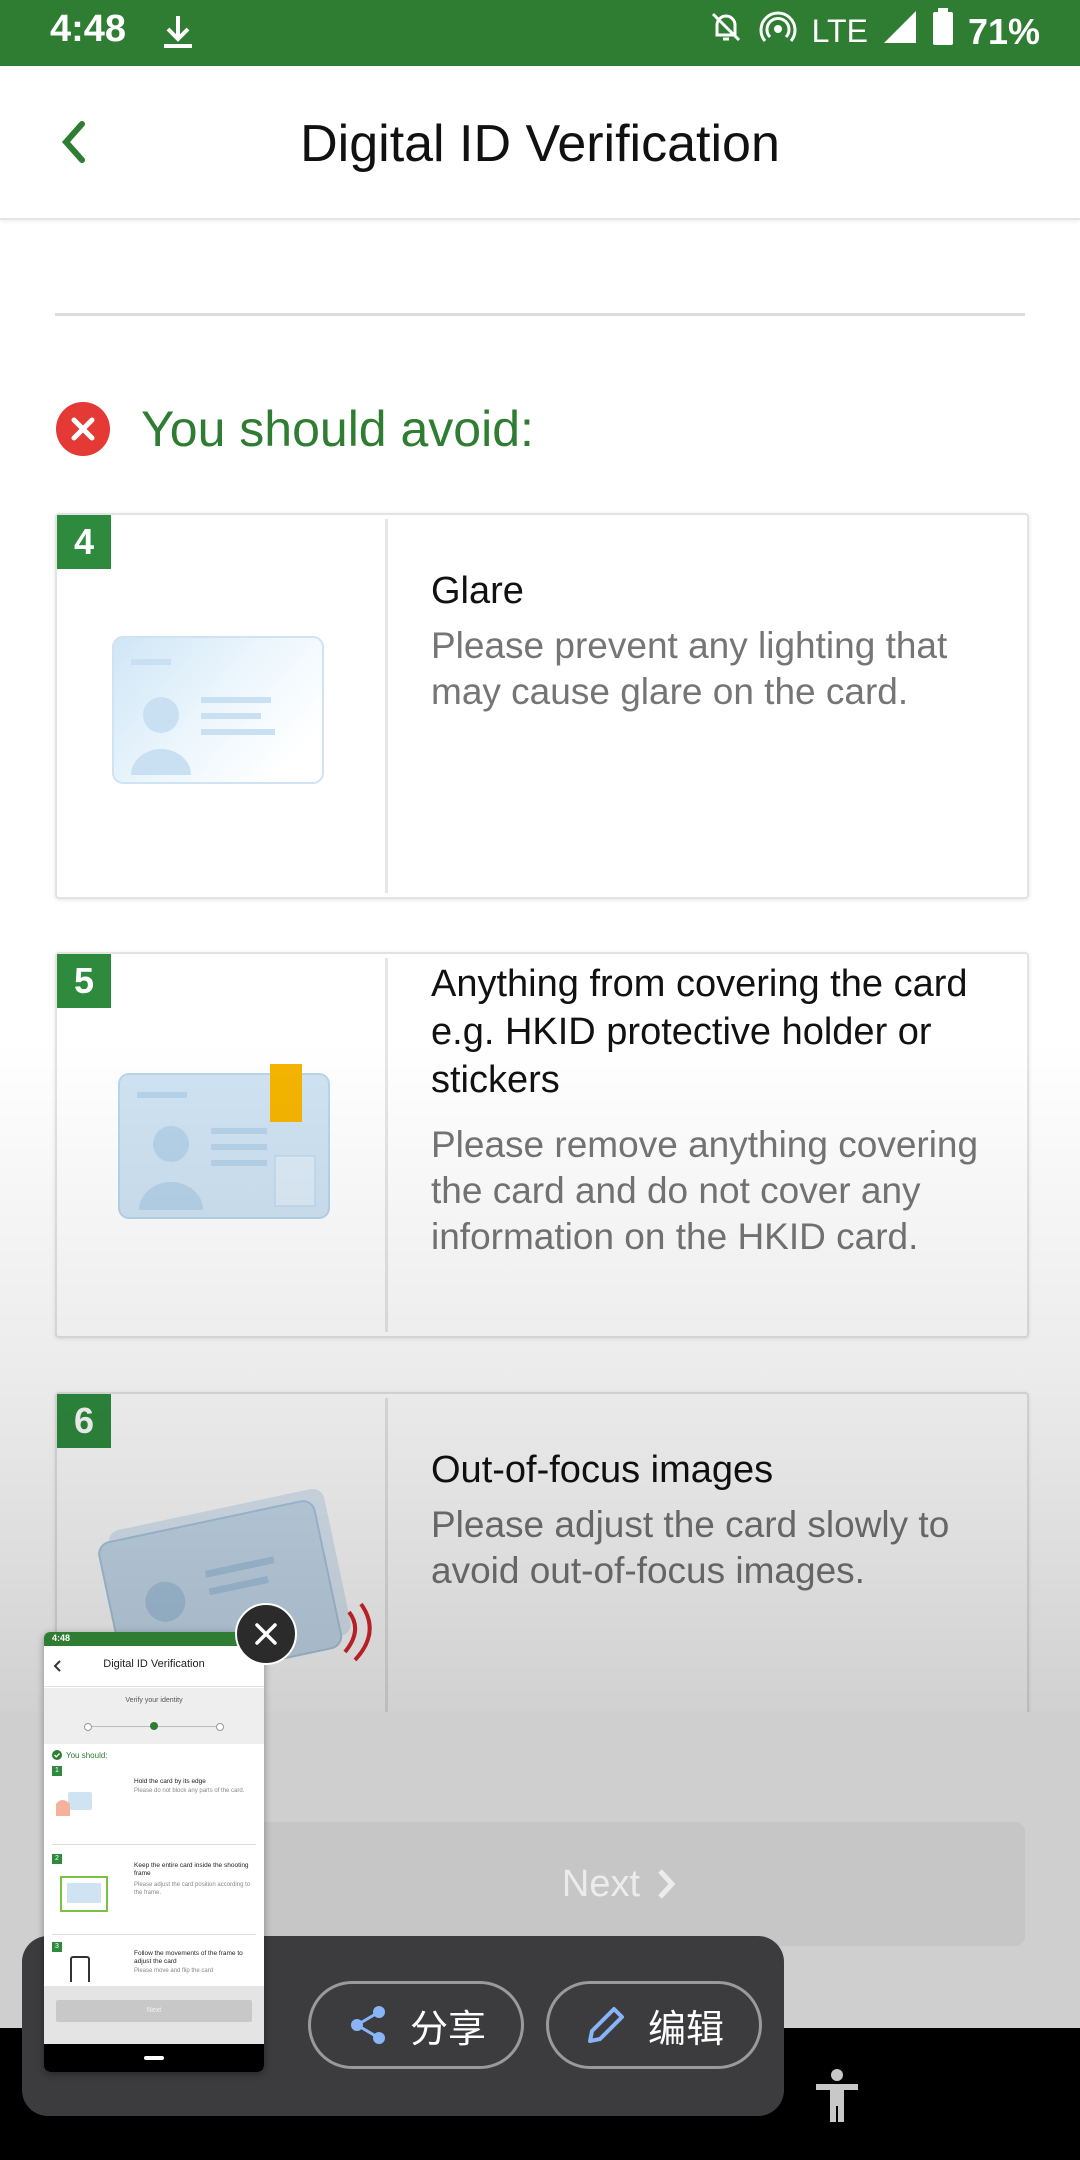 The height and width of the screenshot is (2160, 1080). What do you see at coordinates (837, 2098) in the screenshot?
I see `accessibility-icon` at bounding box center [837, 2098].